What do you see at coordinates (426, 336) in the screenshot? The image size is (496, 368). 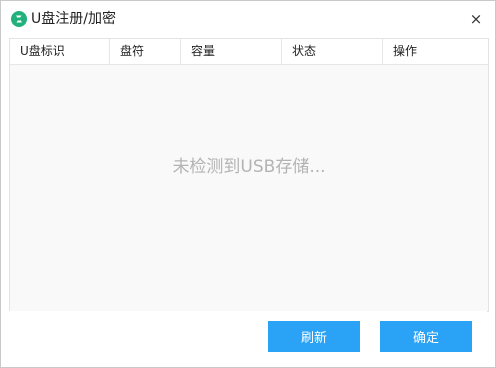 I see `confirm-button: 确定` at bounding box center [426, 336].